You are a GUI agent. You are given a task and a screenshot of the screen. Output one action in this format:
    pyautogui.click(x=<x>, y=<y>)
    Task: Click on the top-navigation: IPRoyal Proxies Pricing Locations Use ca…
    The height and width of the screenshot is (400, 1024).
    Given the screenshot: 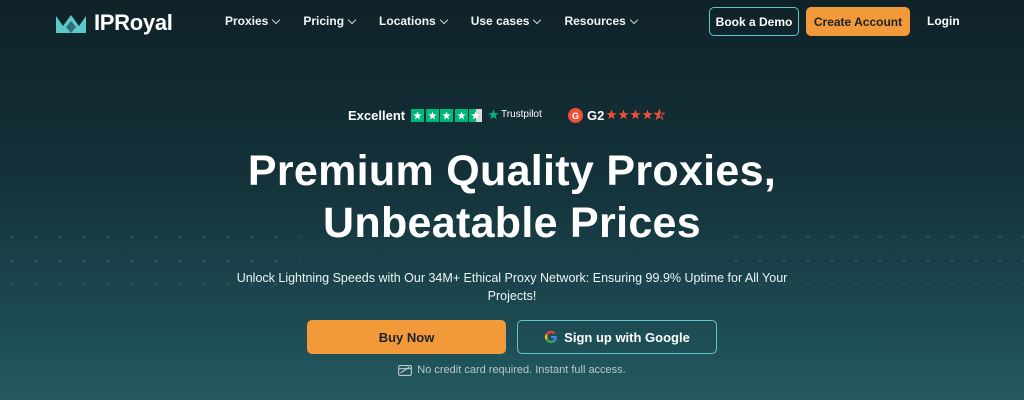 What is the action you would take?
    pyautogui.click(x=512, y=21)
    